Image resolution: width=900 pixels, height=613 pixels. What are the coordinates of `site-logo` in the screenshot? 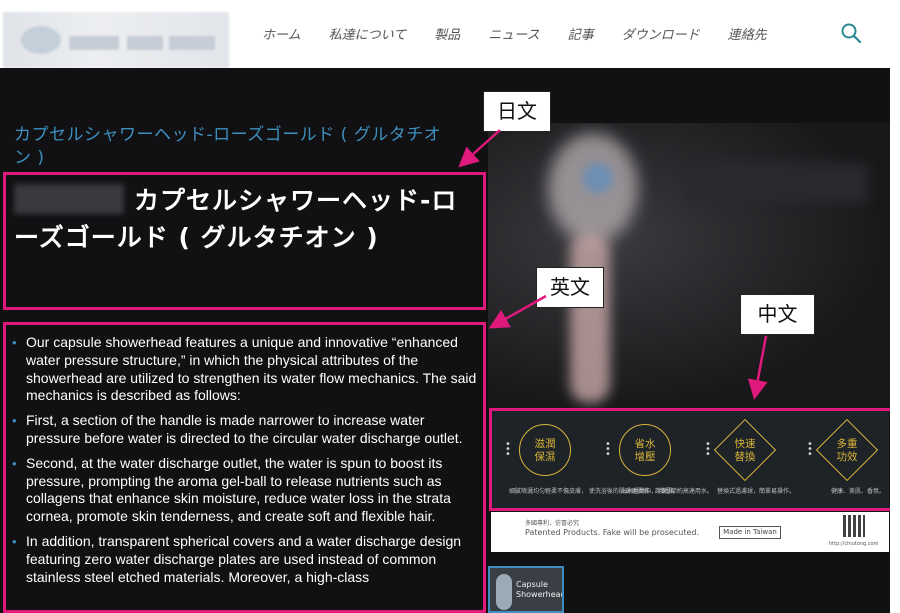 It's located at (116, 40).